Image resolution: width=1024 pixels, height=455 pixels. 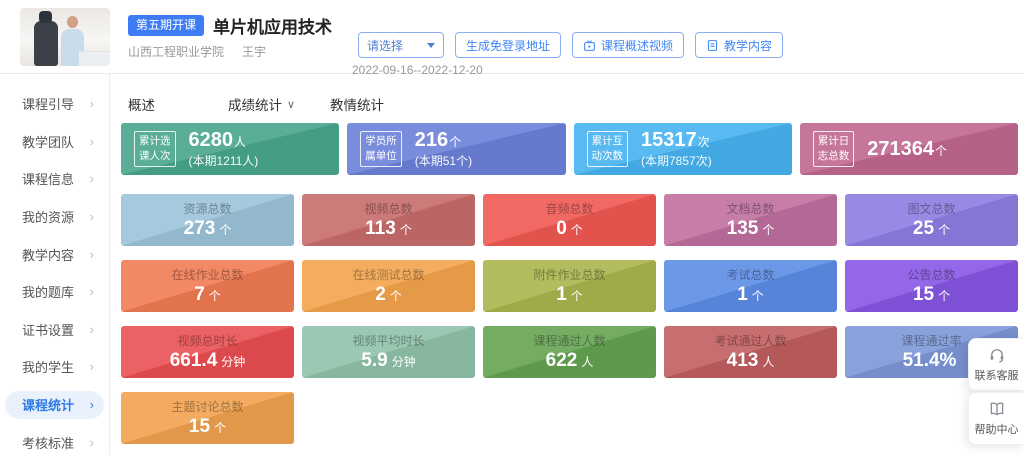 What do you see at coordinates (254, 52) in the screenshot?
I see `teacher-name: 王宇` at bounding box center [254, 52].